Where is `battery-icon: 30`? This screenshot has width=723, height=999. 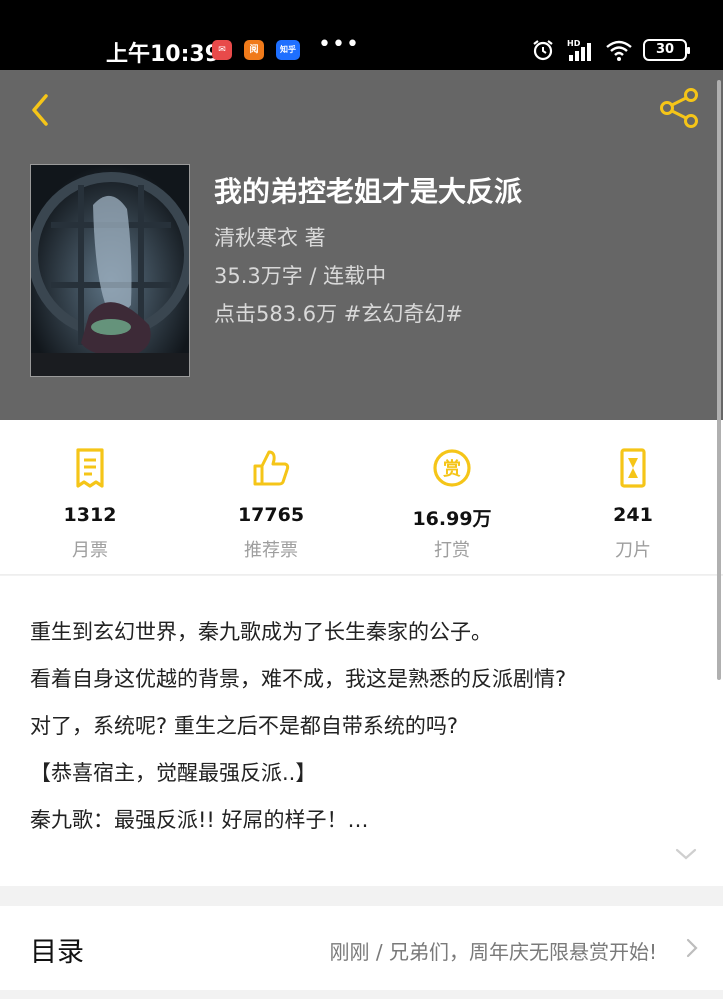
battery-icon: 30 is located at coordinates (666, 50).